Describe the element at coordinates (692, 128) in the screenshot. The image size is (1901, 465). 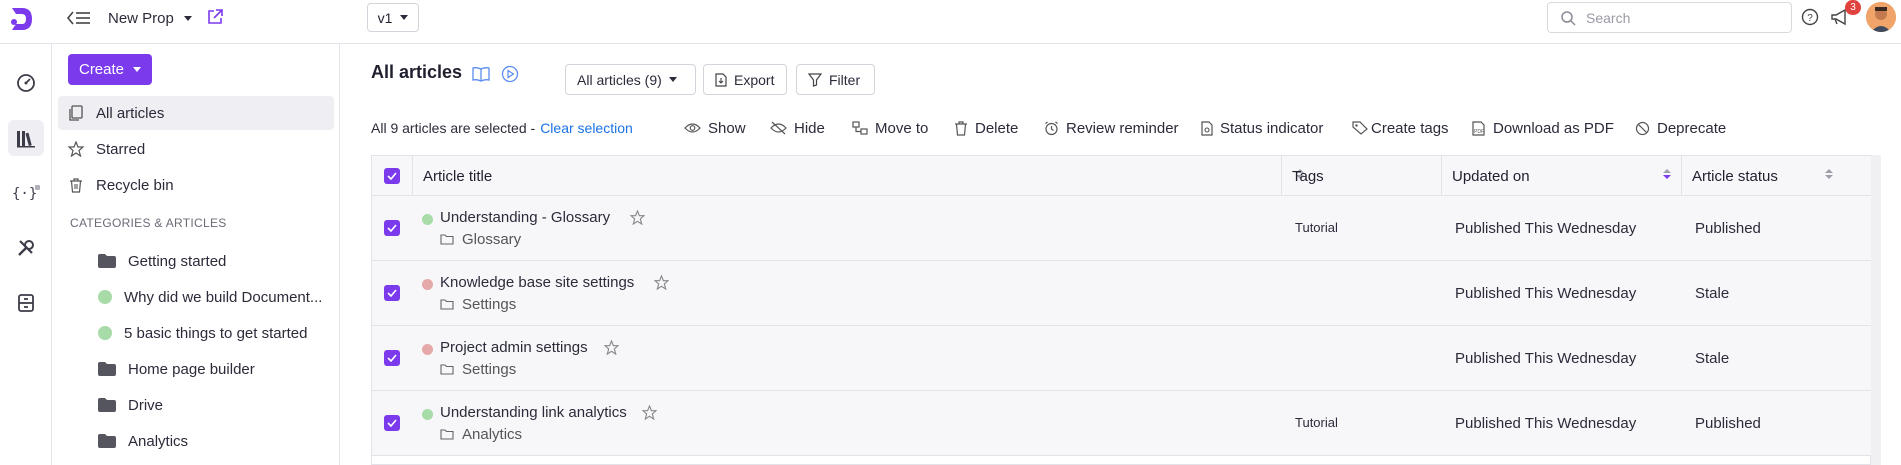
I see `eye-icon` at that location.